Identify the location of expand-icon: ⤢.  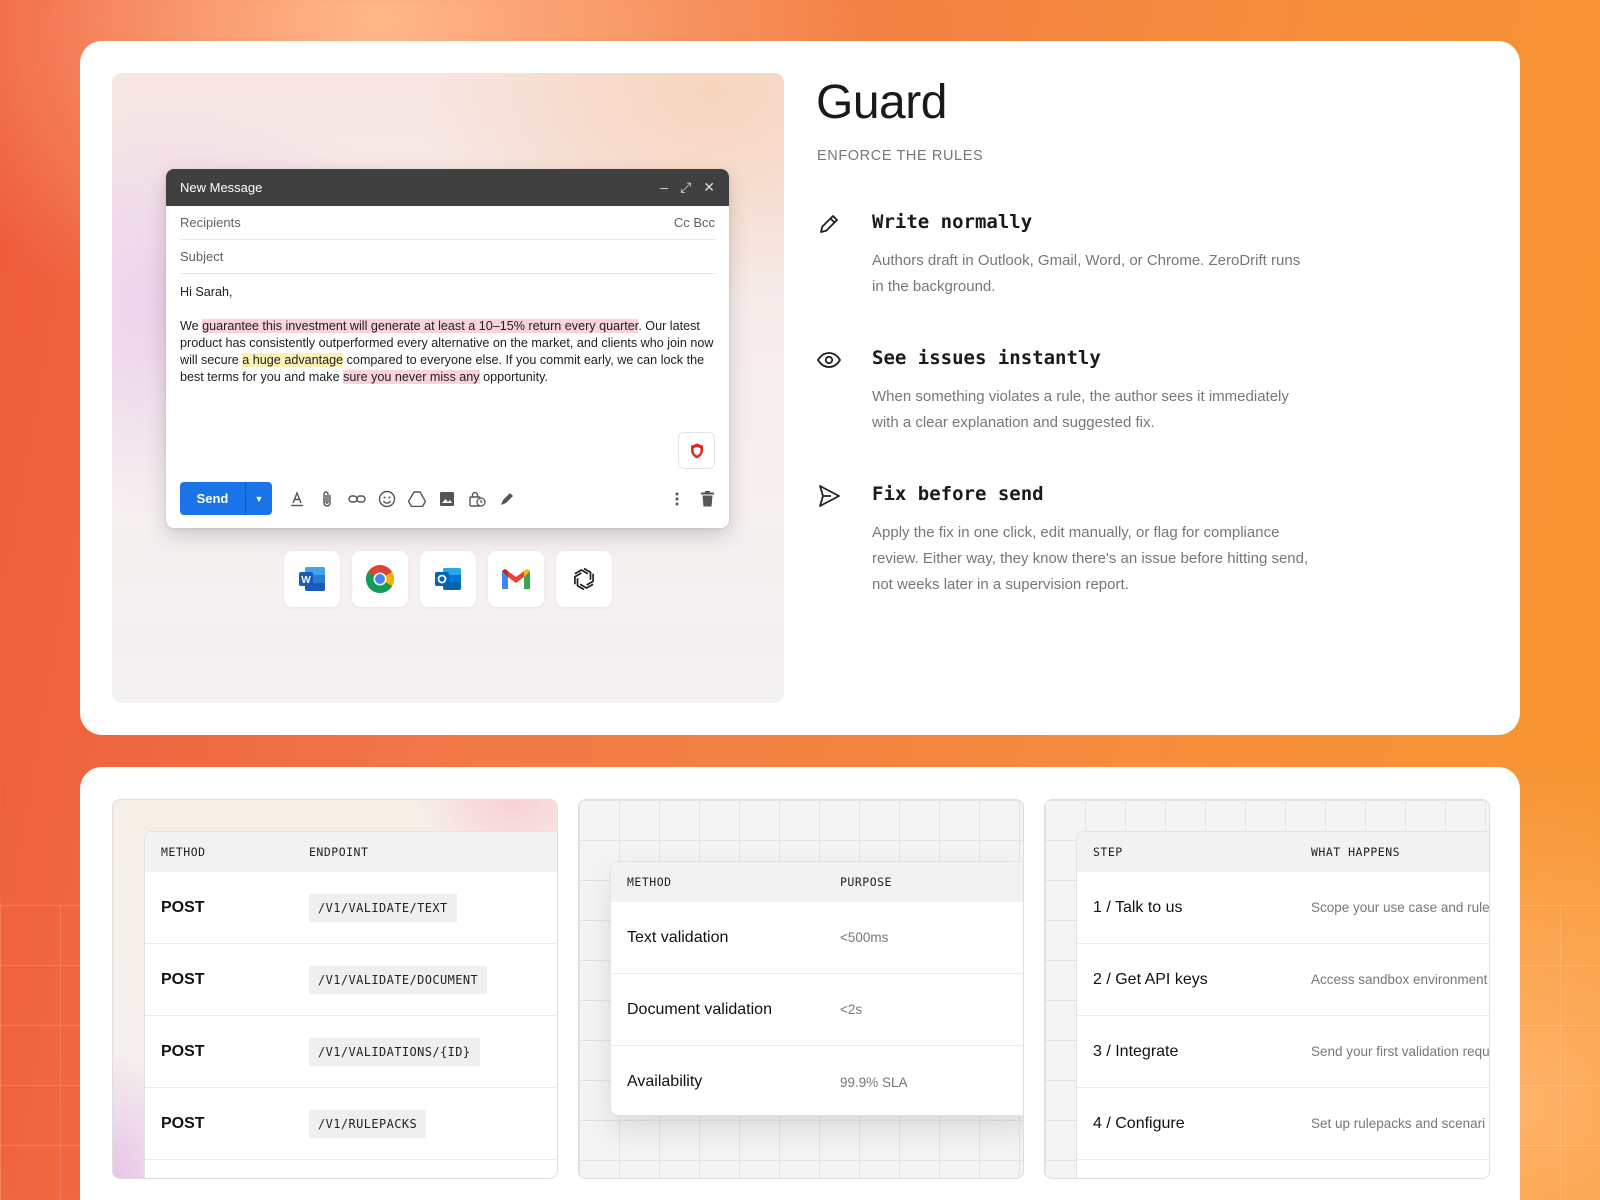
(685, 187).